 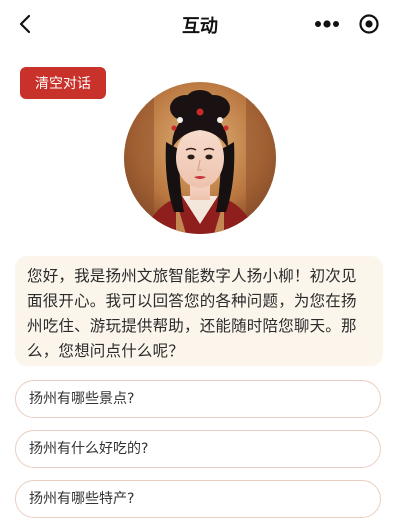 What do you see at coordinates (200, 24) in the screenshot?
I see `top-bar: 互动` at bounding box center [200, 24].